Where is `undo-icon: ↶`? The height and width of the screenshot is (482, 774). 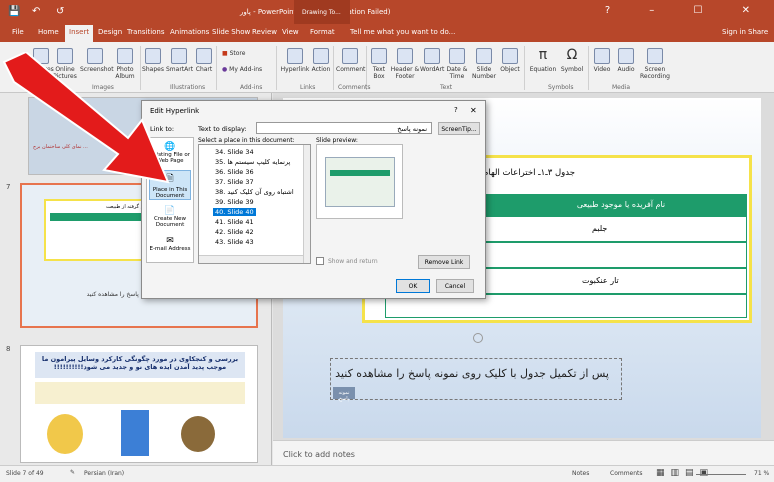
undo-icon: ↶ is located at coordinates (36, 11).